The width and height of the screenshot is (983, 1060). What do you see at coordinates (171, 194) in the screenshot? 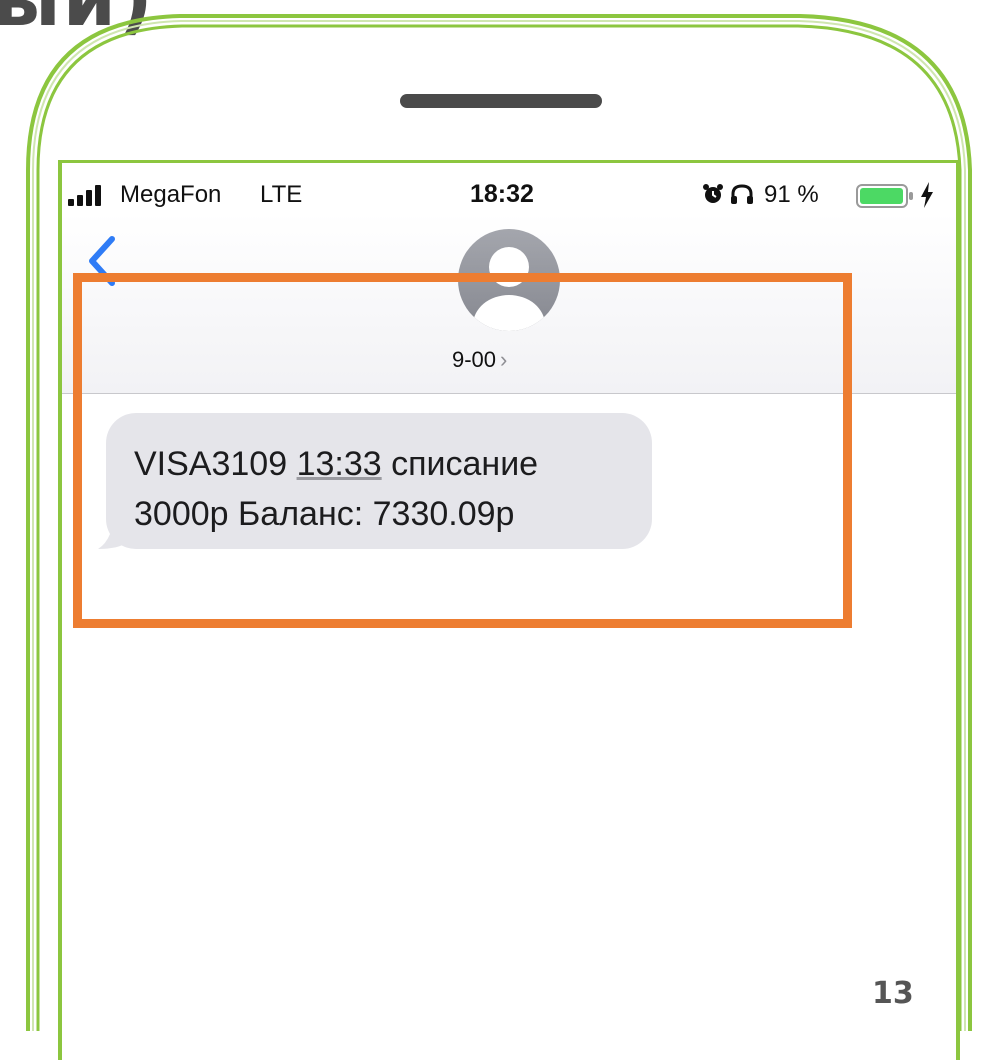
I see `carrier-name: MegaFon` at bounding box center [171, 194].